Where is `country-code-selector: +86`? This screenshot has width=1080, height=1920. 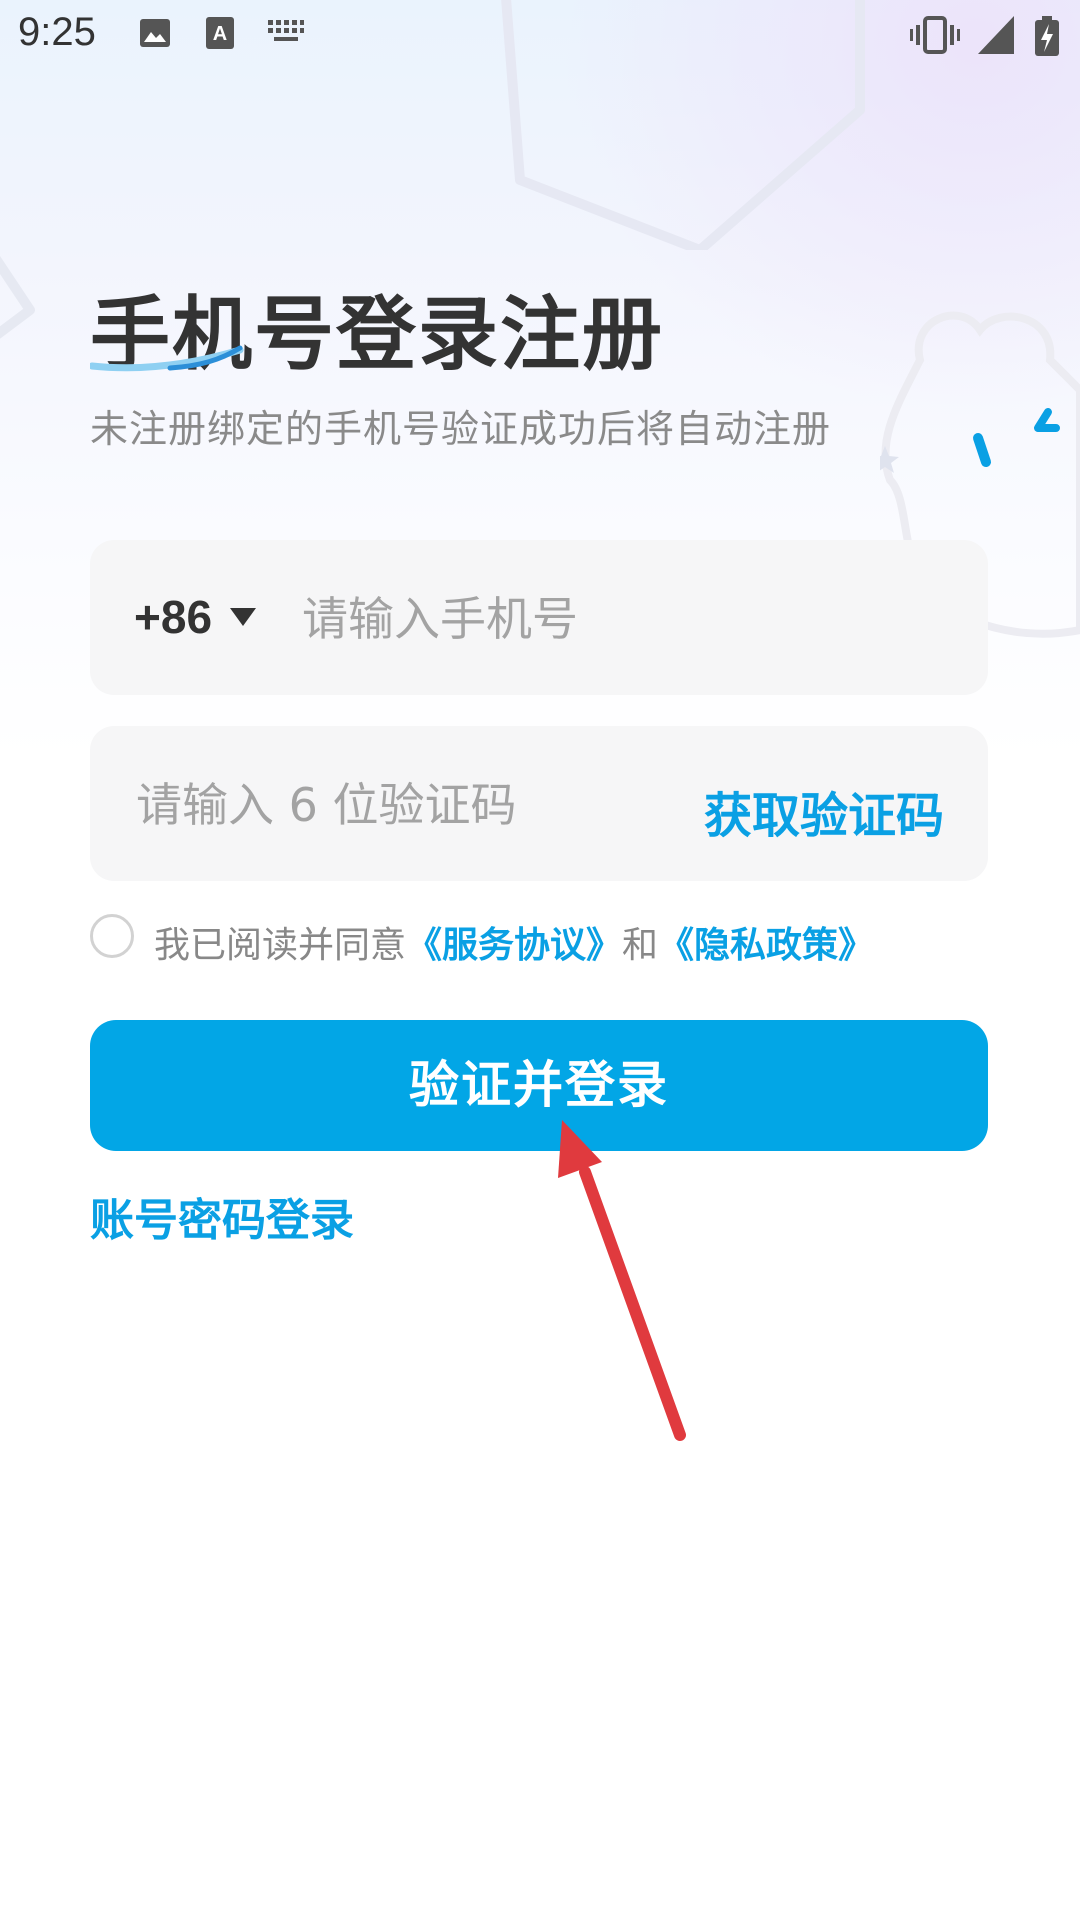
country-code-selector: +86 is located at coordinates (173, 617).